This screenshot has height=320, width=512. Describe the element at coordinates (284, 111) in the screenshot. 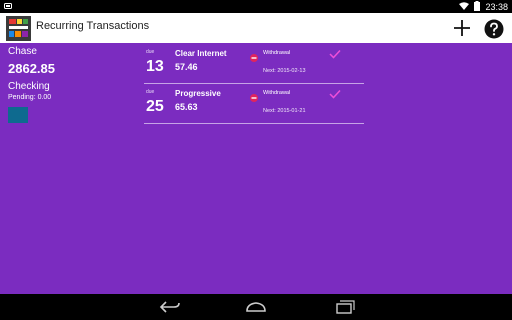

I see `next-date: Next: 2015-01-21` at that location.